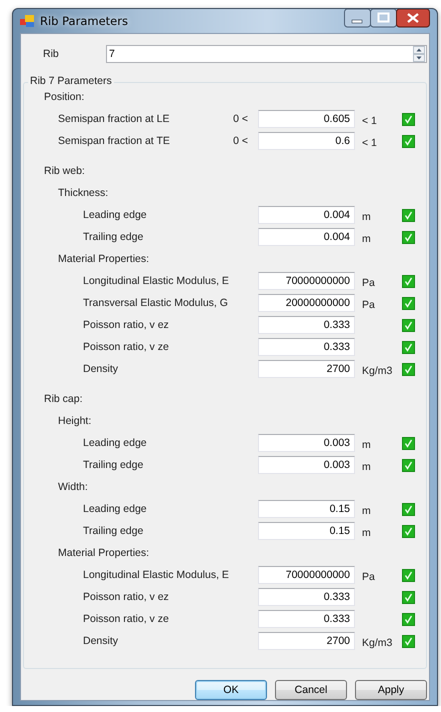  What do you see at coordinates (231, 690) in the screenshot?
I see `dialog-button: OK` at bounding box center [231, 690].